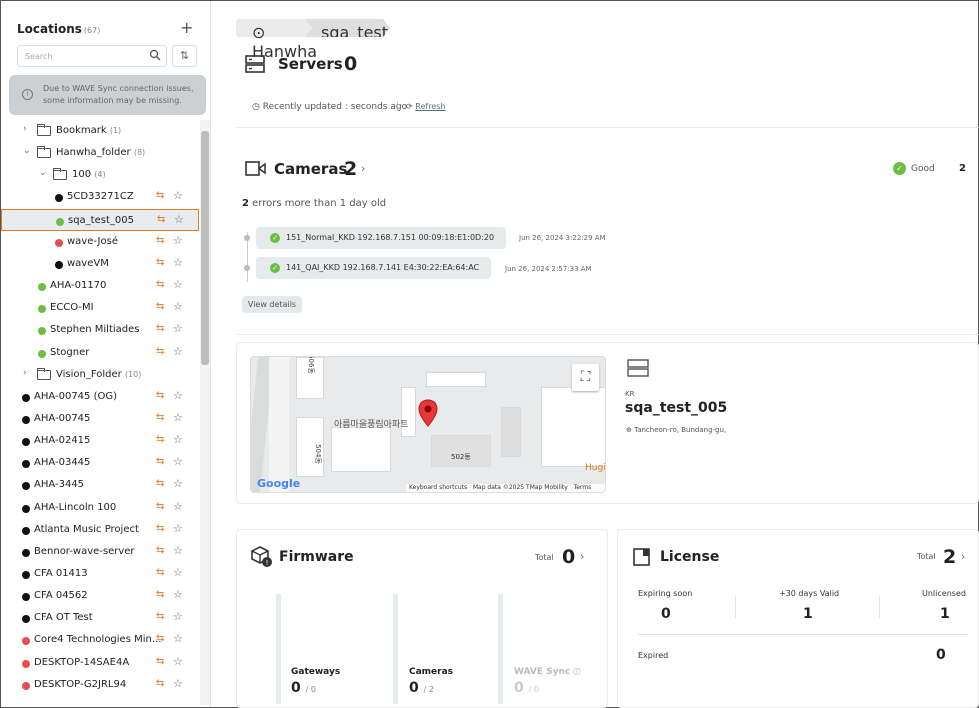 The width and height of the screenshot is (979, 708). Describe the element at coordinates (100, 552) in the screenshot. I see `tree-site: Bennor-wave-server ⇆ ☆` at that location.